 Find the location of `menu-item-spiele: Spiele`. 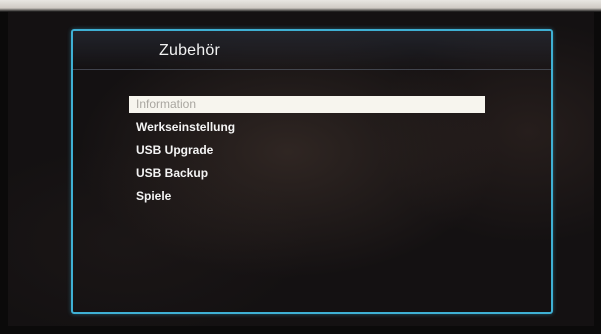

menu-item-spiele: Spiele is located at coordinates (307, 196).